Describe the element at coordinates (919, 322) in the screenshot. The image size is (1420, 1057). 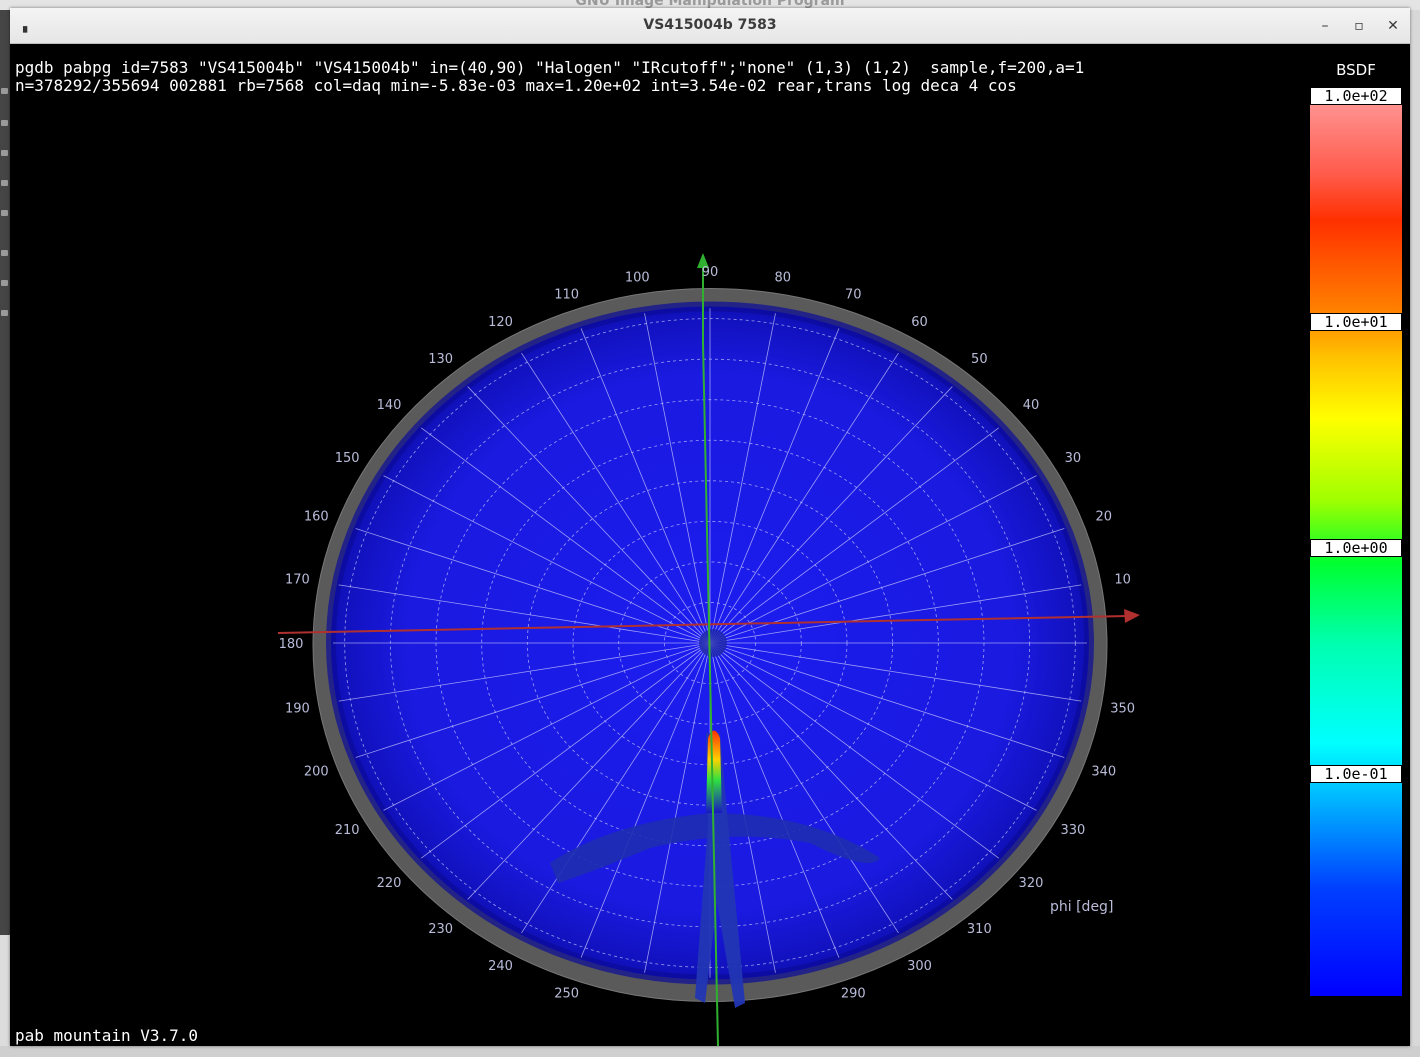
I see `tick-label-60: 60` at that location.